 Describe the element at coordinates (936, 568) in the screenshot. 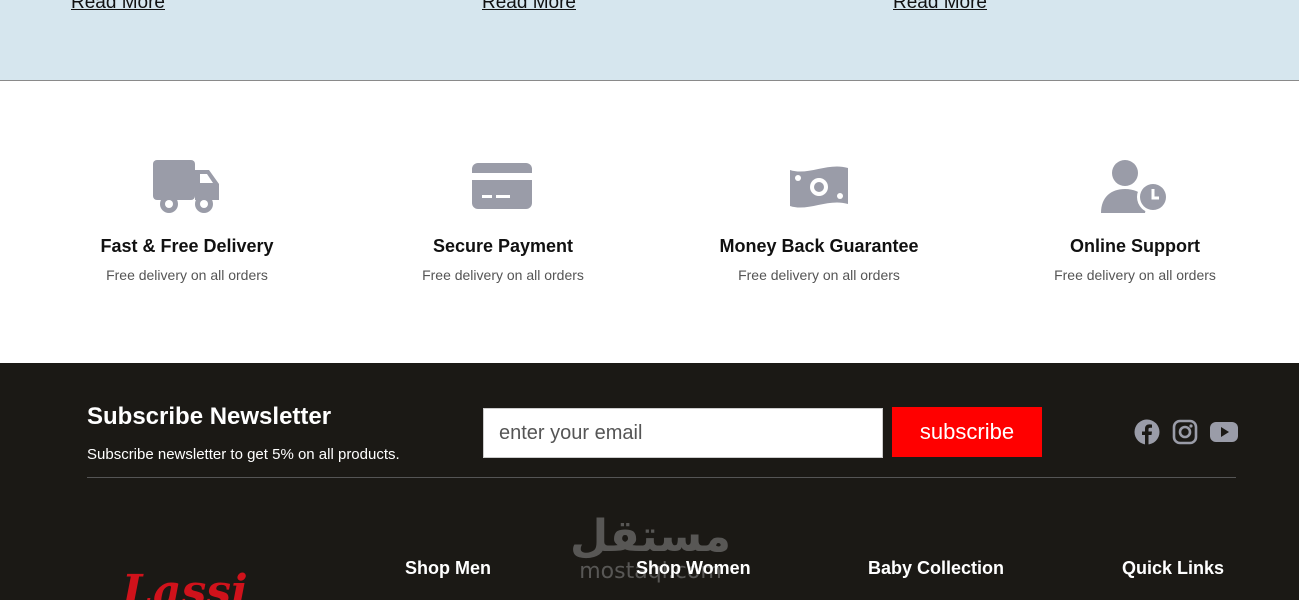

I see `footer-heading-baby-collection: Baby Collection` at that location.